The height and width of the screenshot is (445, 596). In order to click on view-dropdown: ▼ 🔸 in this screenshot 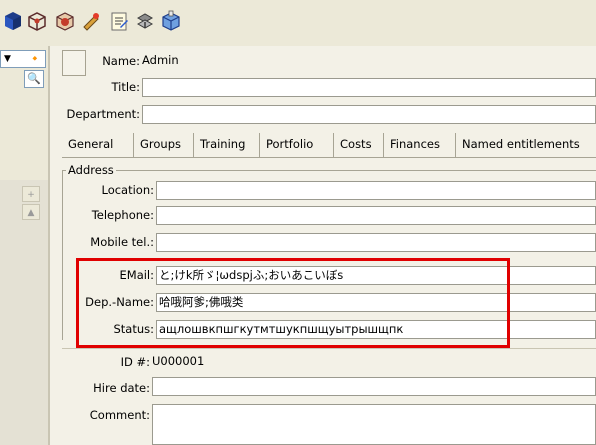, I will do `click(23, 59)`.